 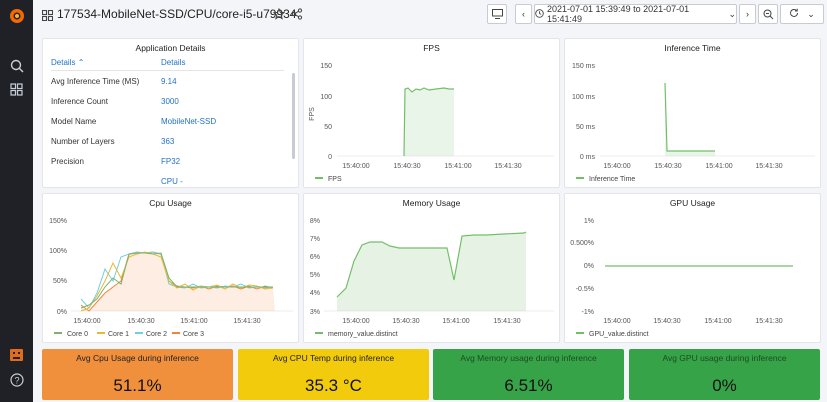 I want to click on stat-avg-memory-usage: Avg Memory usage during inference 6.51%, so click(x=528, y=374).